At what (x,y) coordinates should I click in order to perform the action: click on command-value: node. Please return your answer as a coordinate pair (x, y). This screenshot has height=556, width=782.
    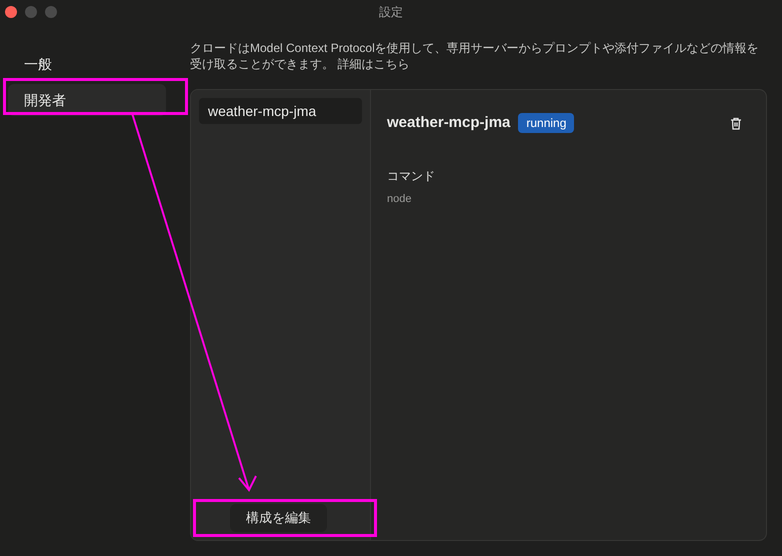
    Looking at the image, I should click on (399, 199).